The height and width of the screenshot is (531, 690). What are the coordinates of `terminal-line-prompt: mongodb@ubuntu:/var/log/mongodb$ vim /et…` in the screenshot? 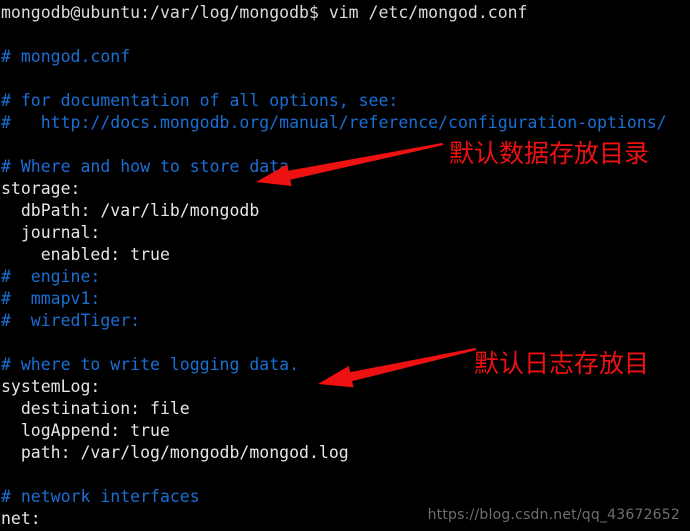 It's located at (264, 12).